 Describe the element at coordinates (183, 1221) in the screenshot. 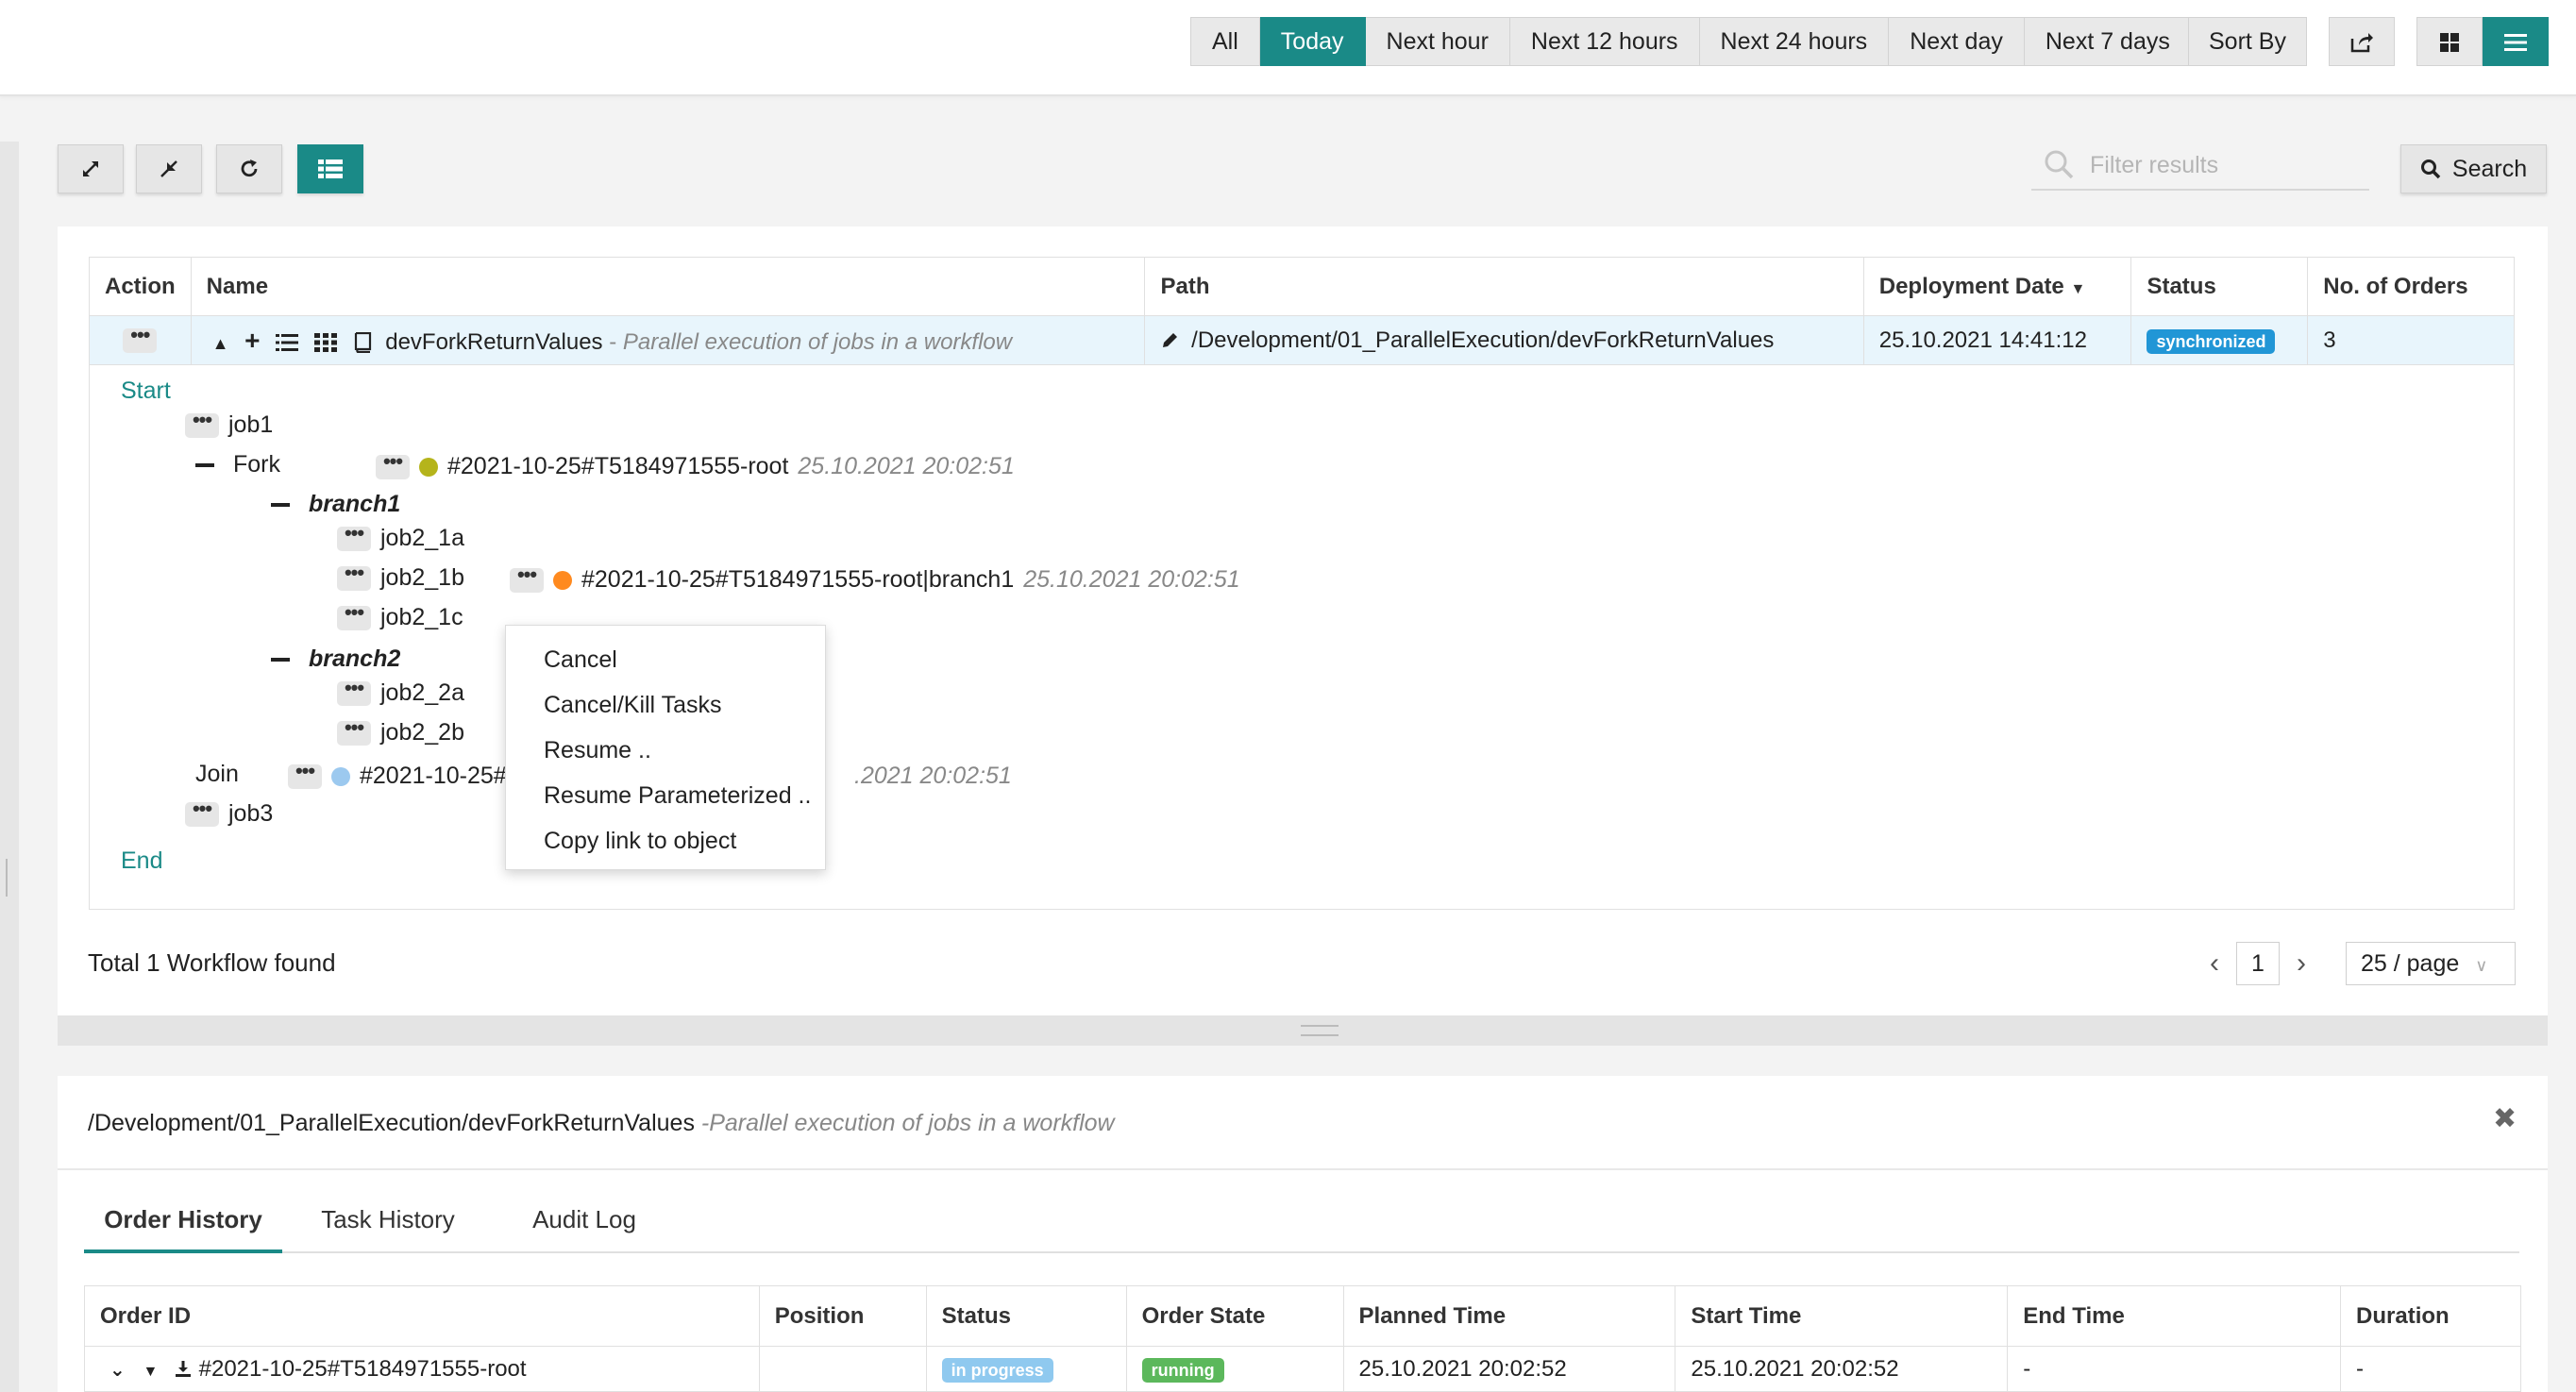

I see `tab-order-history: Order History` at that location.